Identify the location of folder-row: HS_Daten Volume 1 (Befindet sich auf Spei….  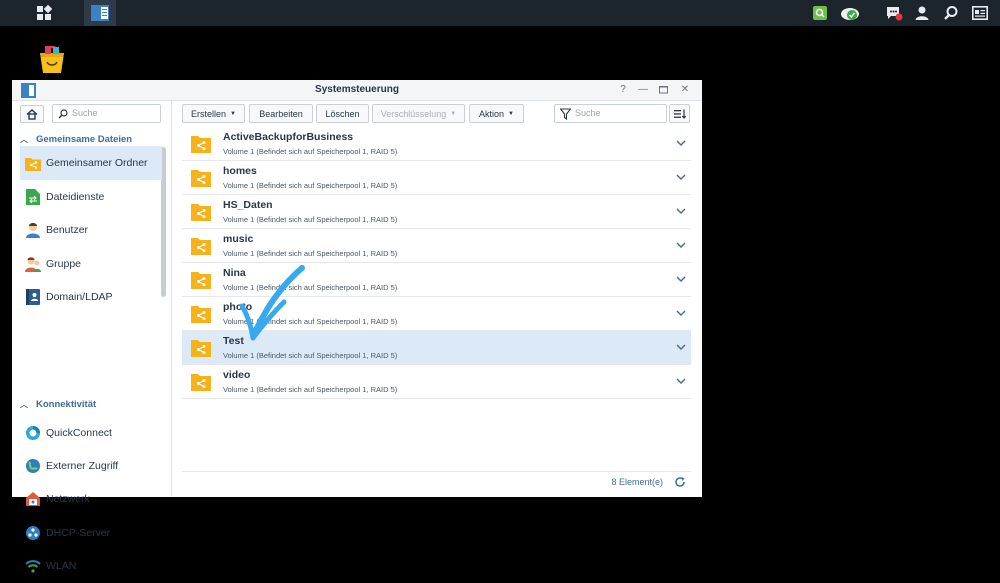
(436, 212).